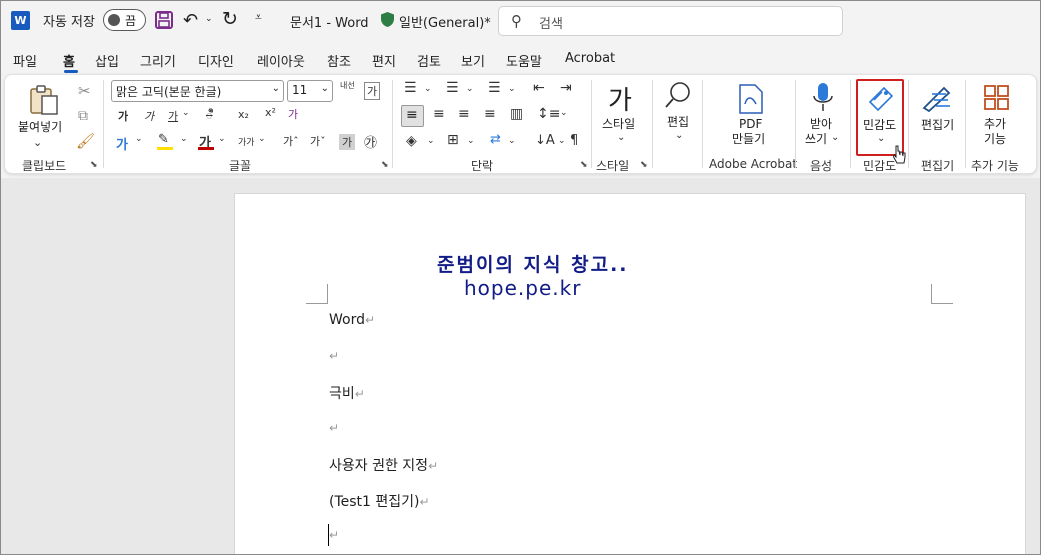 This screenshot has height=555, width=1041. What do you see at coordinates (490, 114) in the screenshot?
I see `justify-icon: ≡` at bounding box center [490, 114].